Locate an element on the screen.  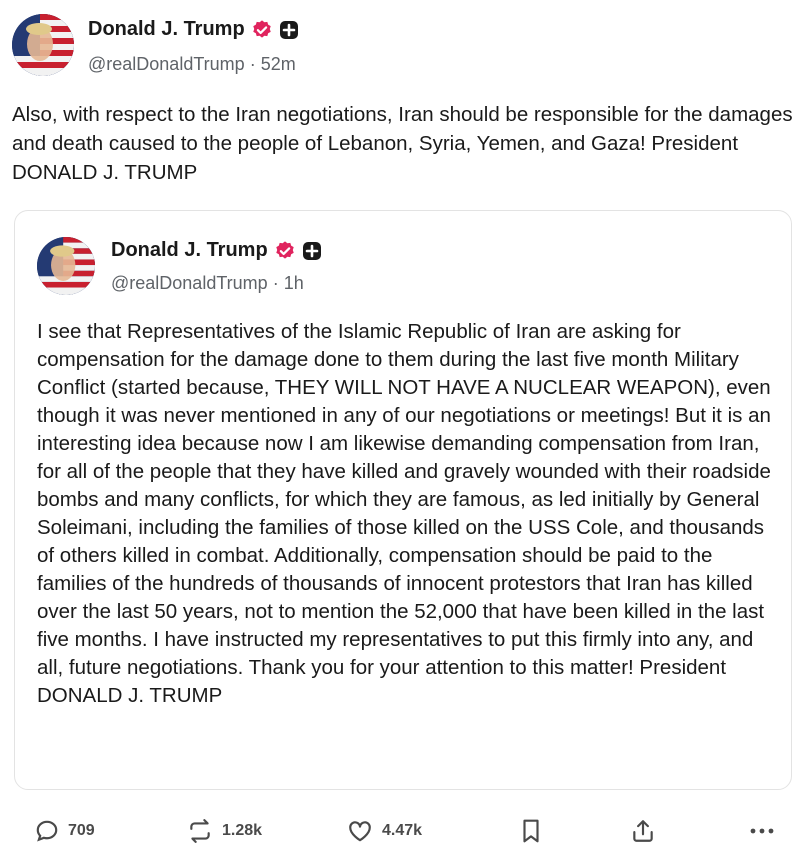
quoted-author-handle: @realDonaldTrump is located at coordinates (189, 283).